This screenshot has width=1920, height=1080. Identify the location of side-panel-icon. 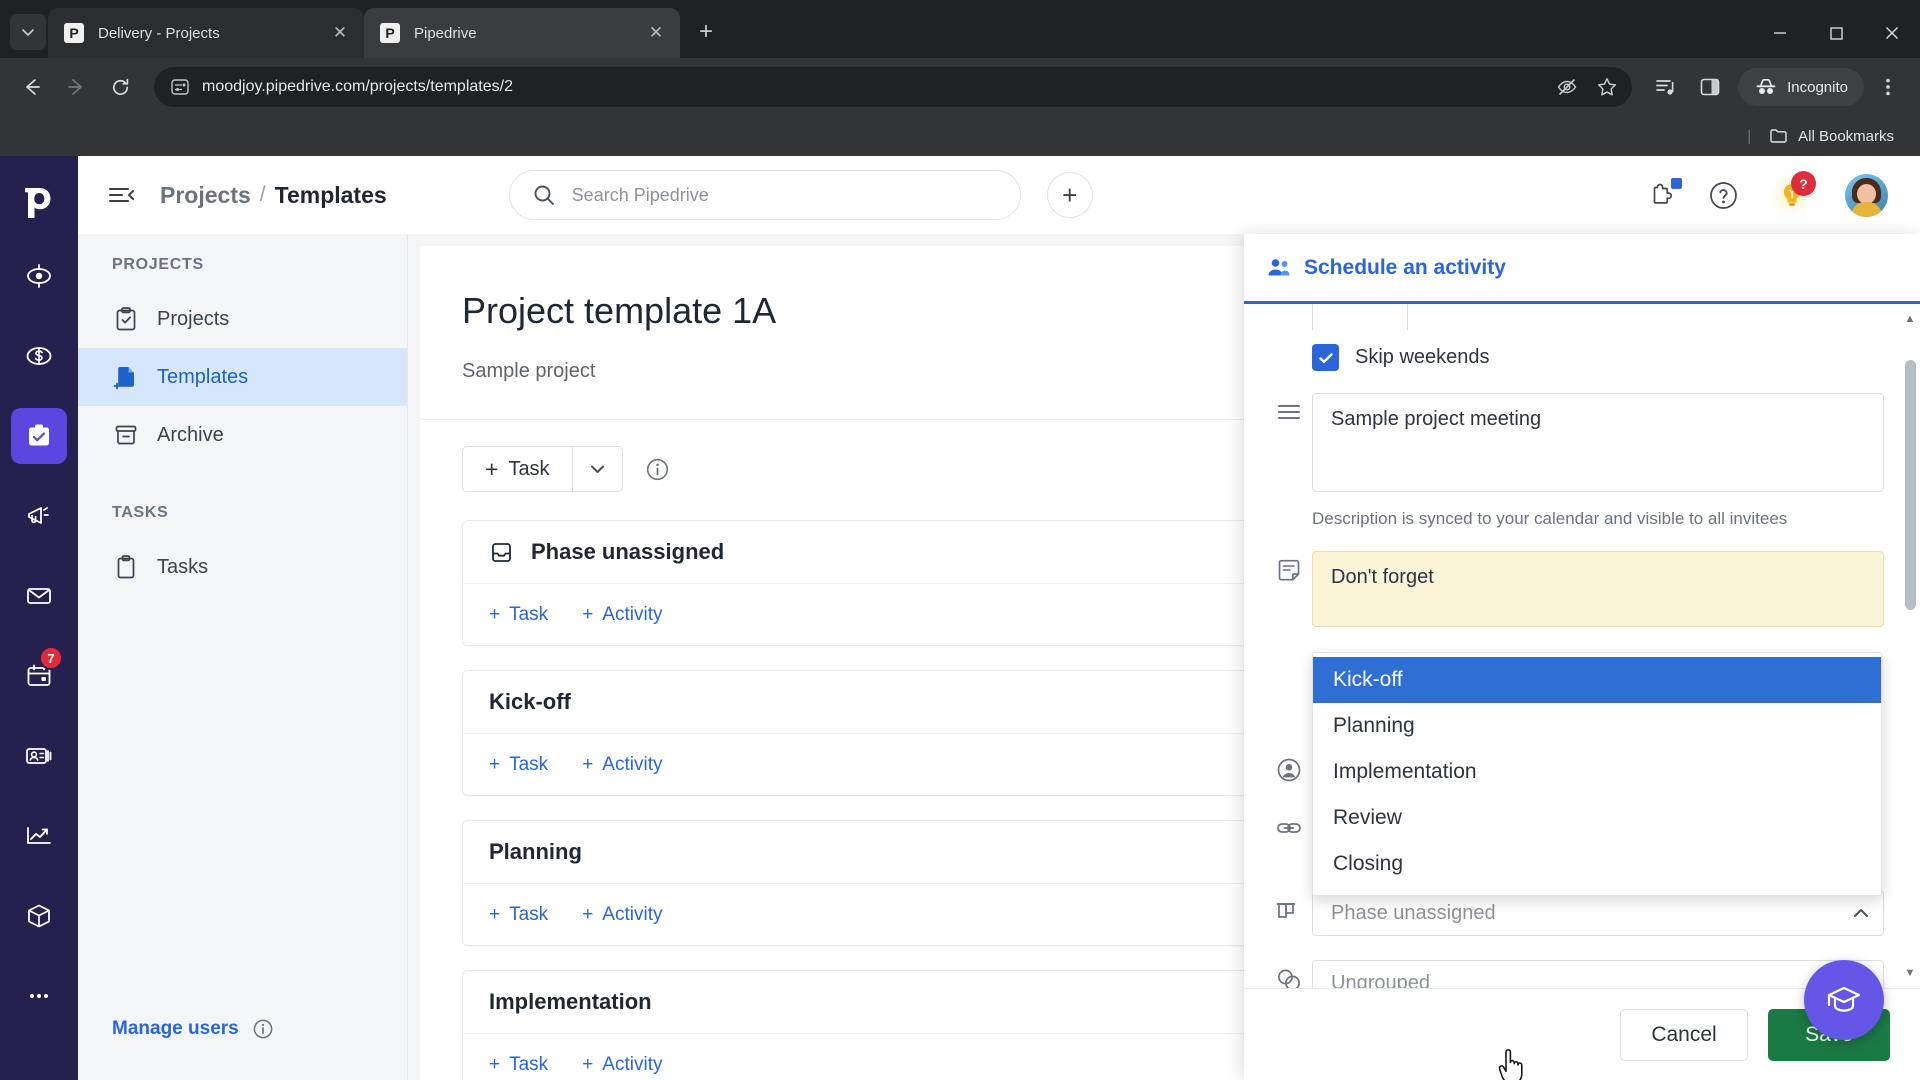
(1710, 87).